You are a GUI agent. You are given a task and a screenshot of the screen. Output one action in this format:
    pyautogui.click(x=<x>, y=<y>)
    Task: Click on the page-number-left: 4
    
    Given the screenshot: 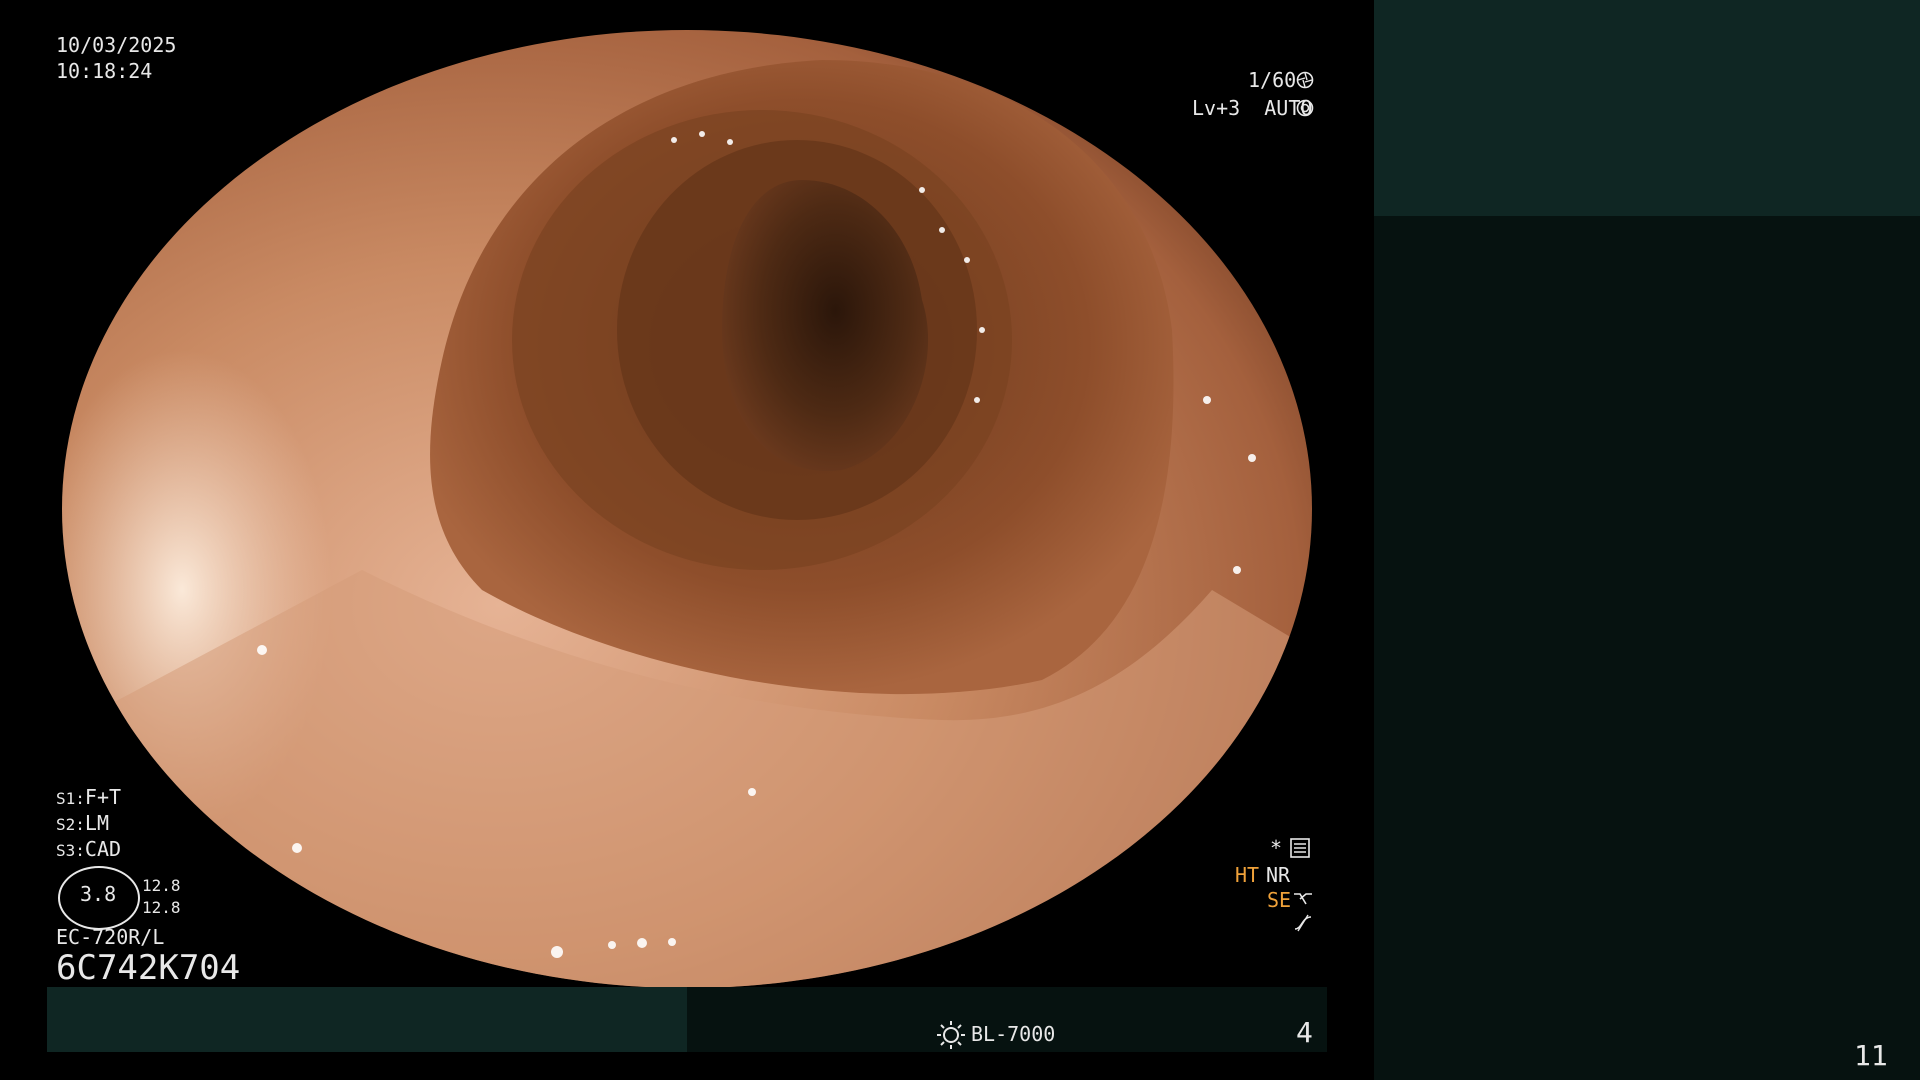 What is the action you would take?
    pyautogui.click(x=1304, y=1032)
    